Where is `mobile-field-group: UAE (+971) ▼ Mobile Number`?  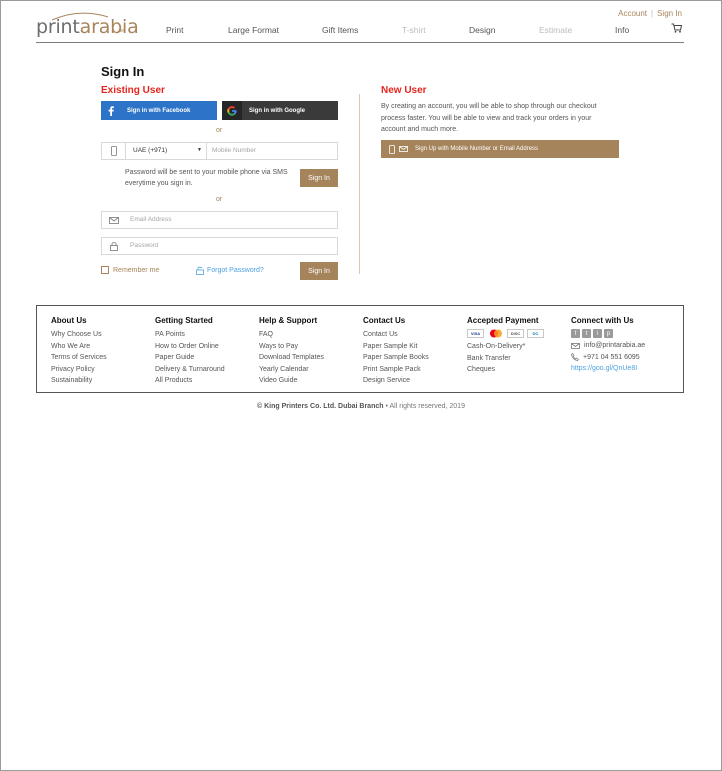
mobile-field-group: UAE (+971) ▼ Mobile Number is located at coordinates (219, 151).